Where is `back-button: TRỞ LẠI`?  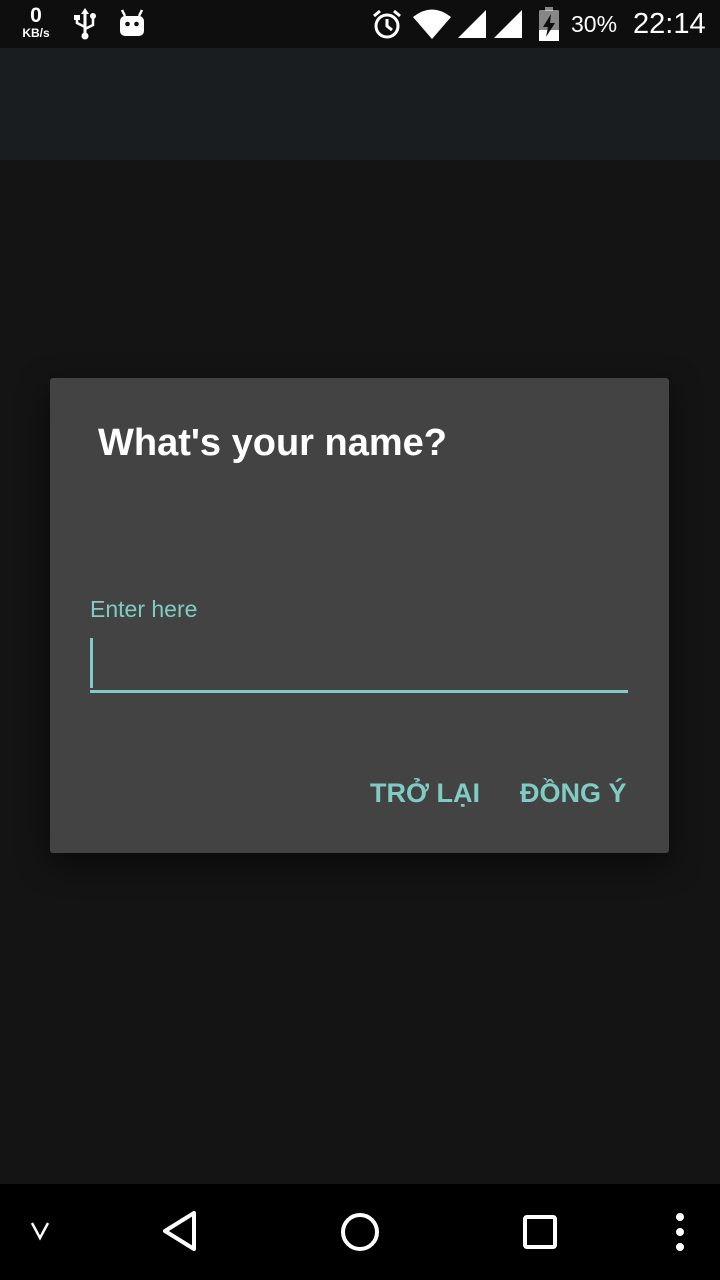 back-button: TRỞ LẠI is located at coordinates (425, 793).